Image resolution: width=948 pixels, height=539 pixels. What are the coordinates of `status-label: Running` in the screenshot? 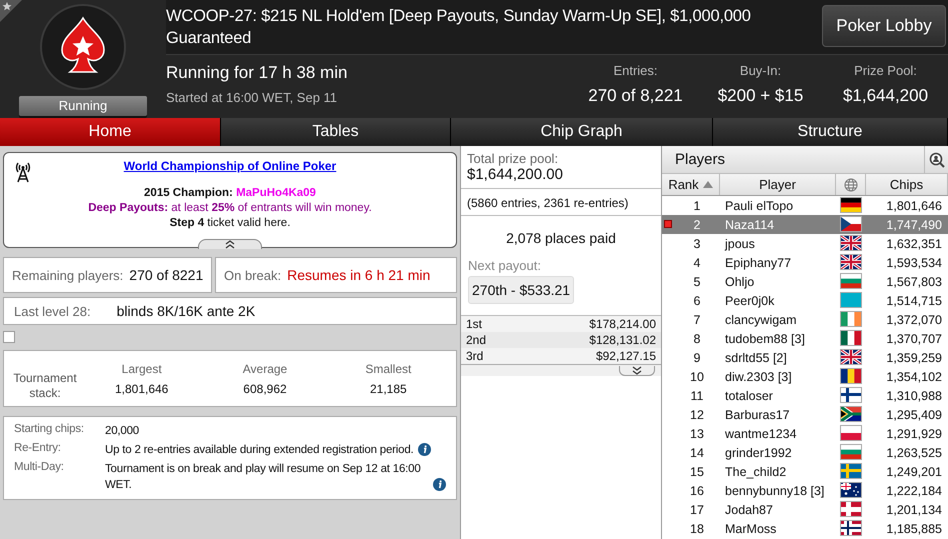 It's located at (83, 106).